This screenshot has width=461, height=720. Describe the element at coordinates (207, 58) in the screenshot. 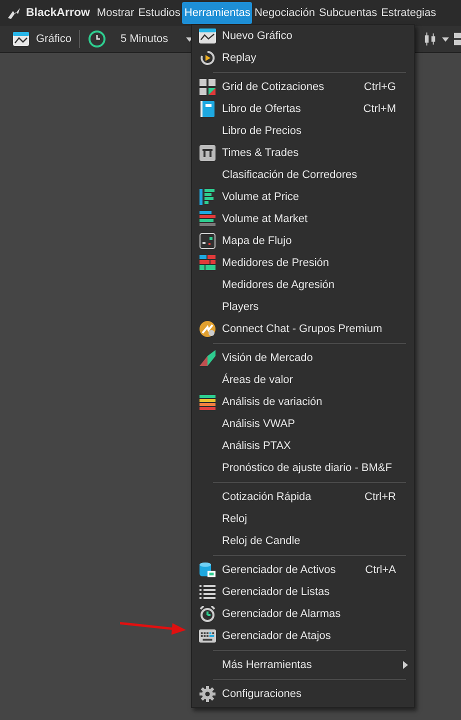

I see `replay-icon` at that location.